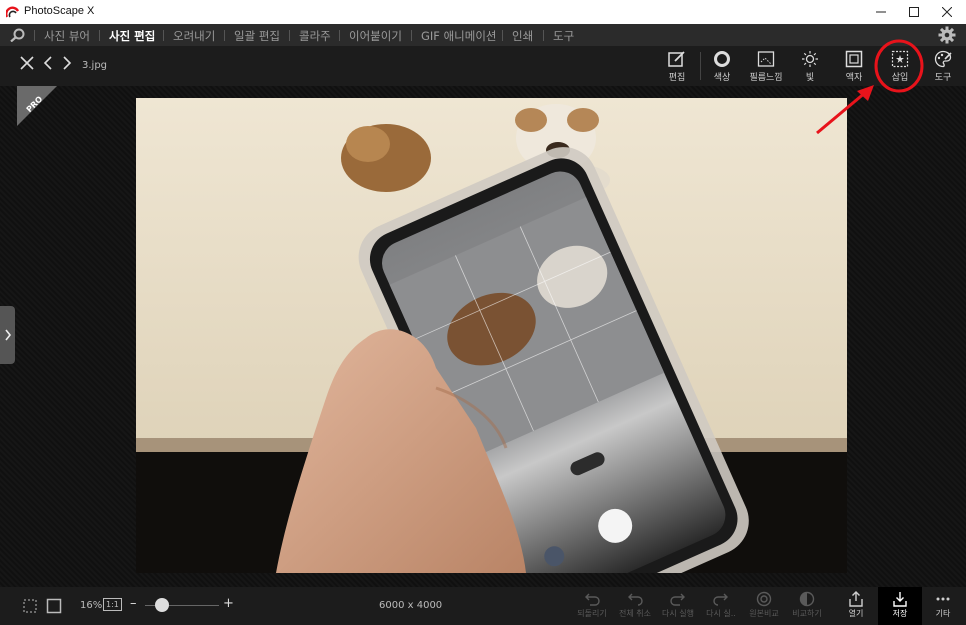  I want to click on frame-icon, so click(854, 59).